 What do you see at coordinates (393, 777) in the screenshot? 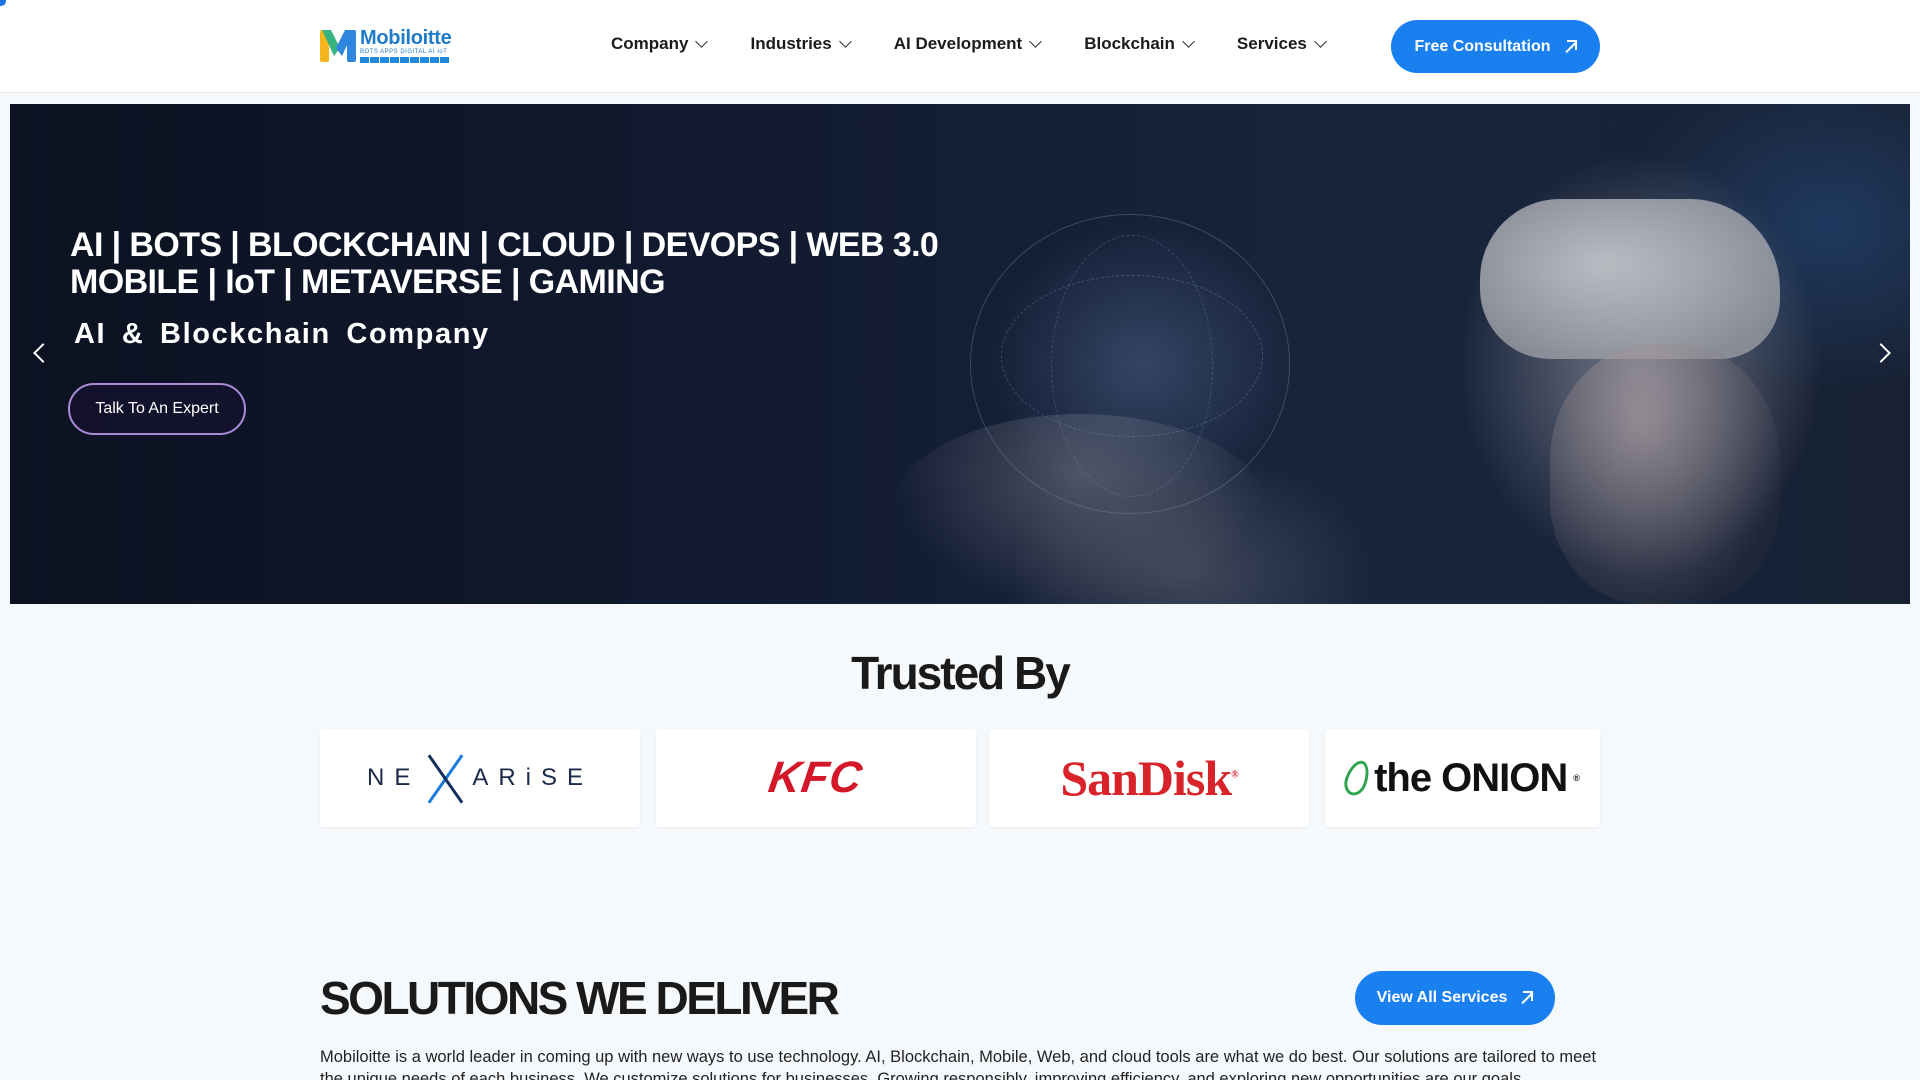
I see `nexarise-logo-left: NE` at bounding box center [393, 777].